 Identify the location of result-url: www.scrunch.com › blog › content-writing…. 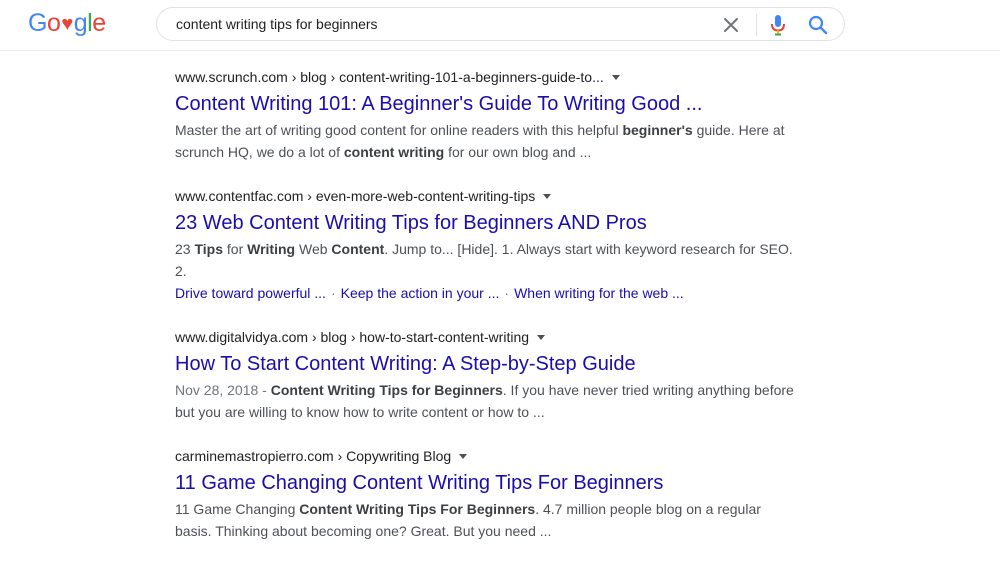
(485, 77).